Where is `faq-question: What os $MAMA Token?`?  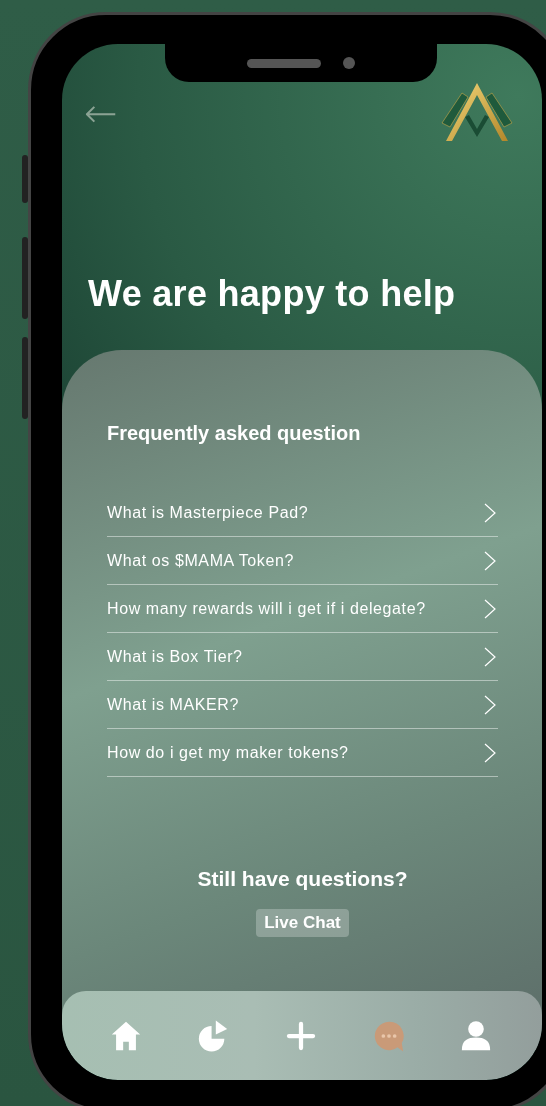 faq-question: What os $MAMA Token? is located at coordinates (200, 560).